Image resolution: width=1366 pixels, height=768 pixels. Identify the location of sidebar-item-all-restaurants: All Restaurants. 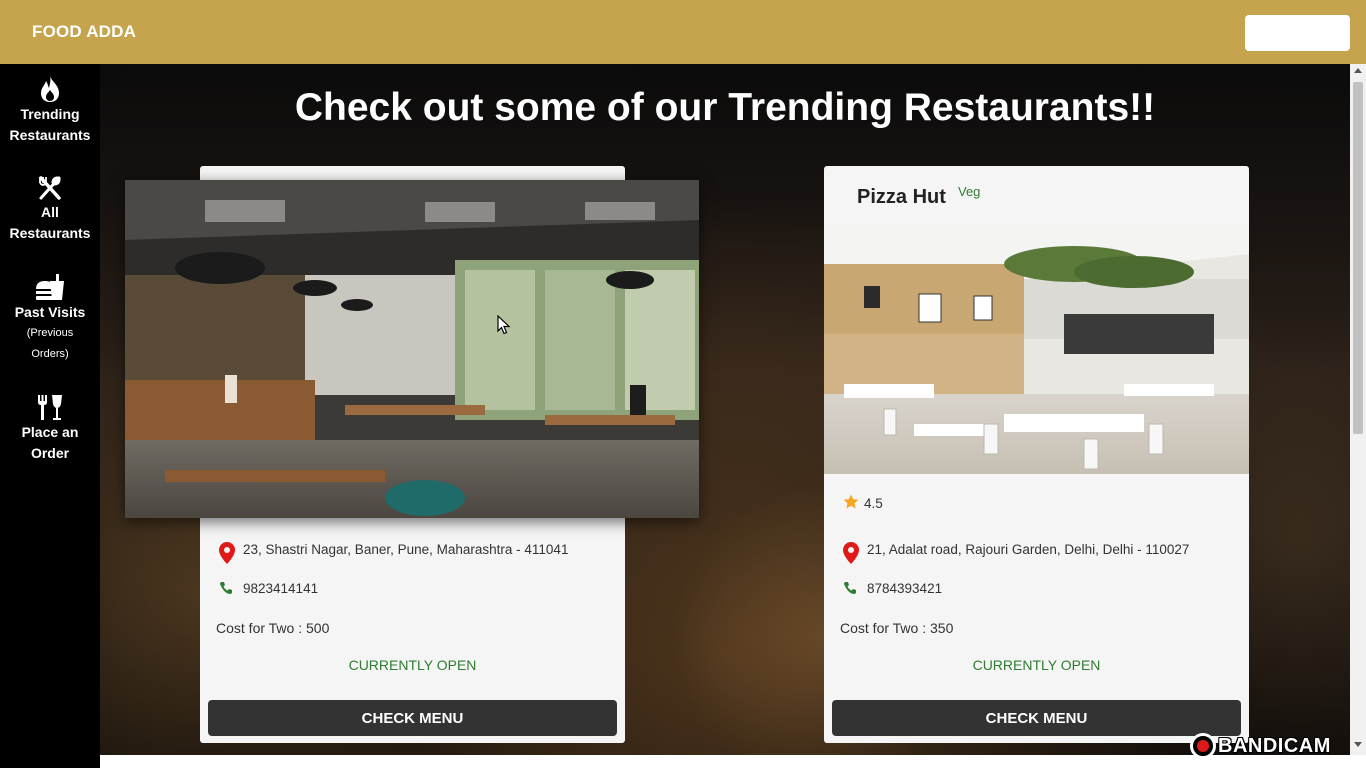
(50, 209).